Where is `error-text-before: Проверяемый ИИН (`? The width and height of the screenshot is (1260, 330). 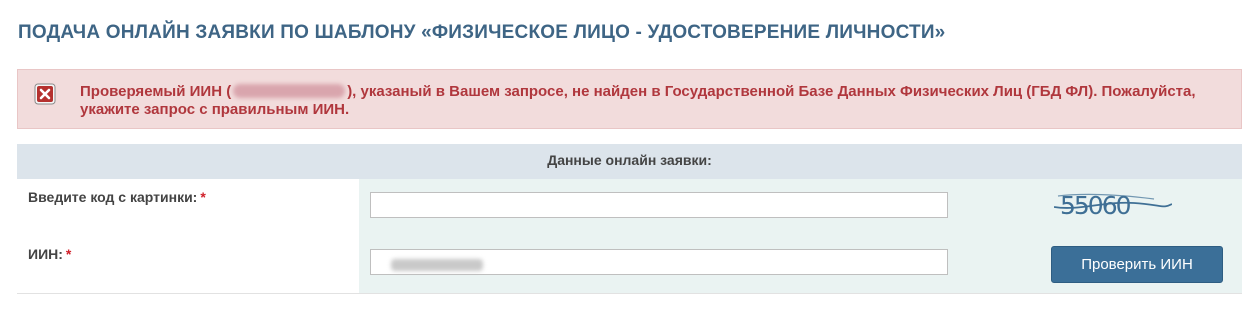
error-text-before: Проверяемый ИИН ( is located at coordinates (156, 91).